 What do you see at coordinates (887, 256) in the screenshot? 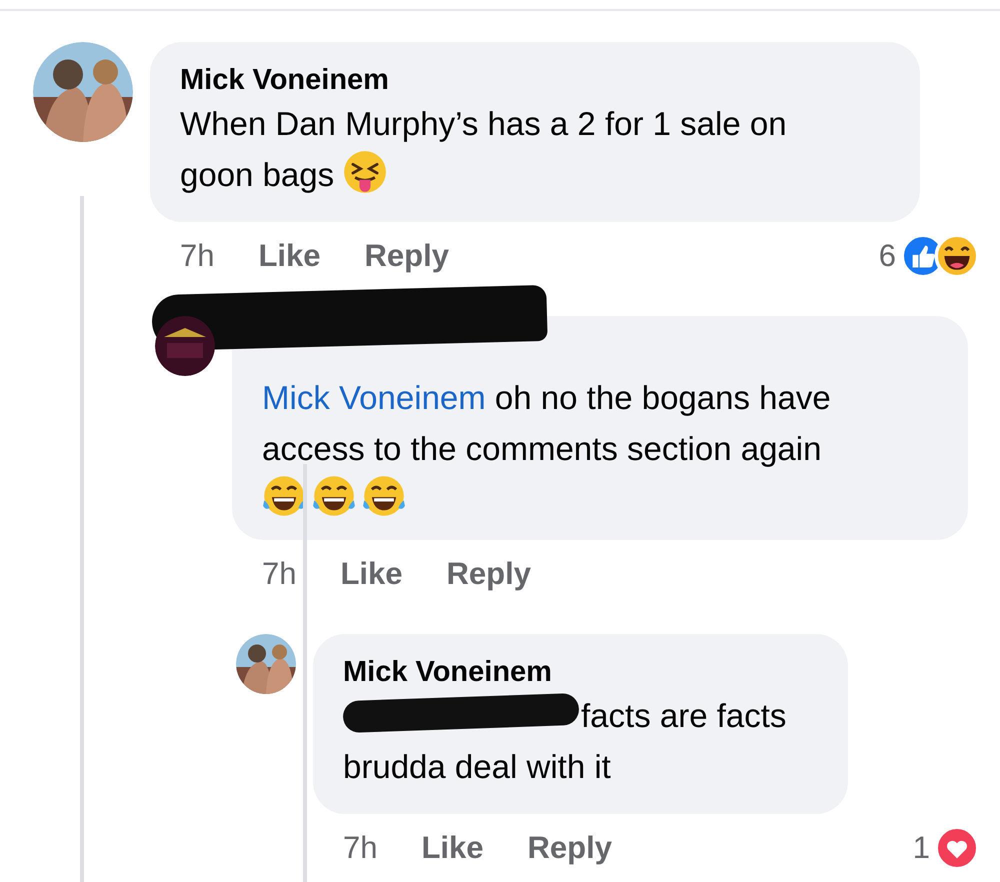
I see `reaction-count: 6` at bounding box center [887, 256].